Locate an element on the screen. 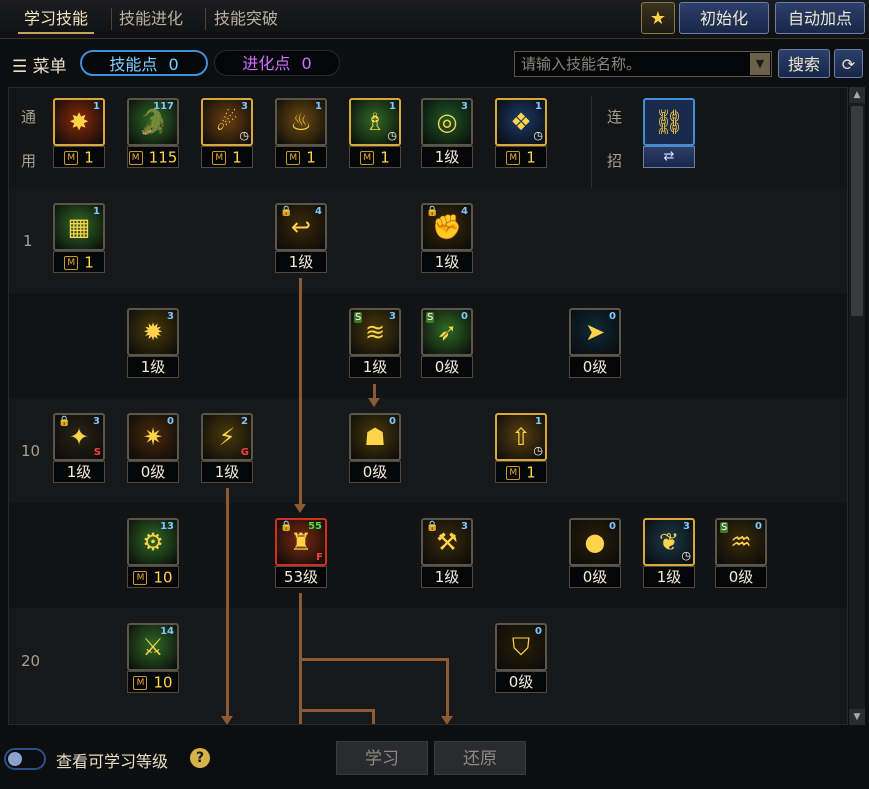 The height and width of the screenshot is (789, 869). initialize-button: 初始化 is located at coordinates (724, 18).